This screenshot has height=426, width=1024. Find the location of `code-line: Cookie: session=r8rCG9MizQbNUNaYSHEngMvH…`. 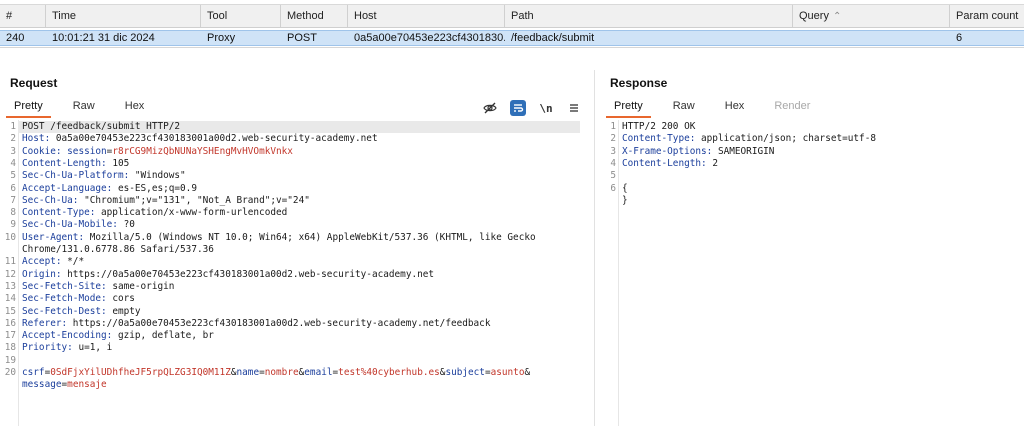

code-line: Cookie: session=r8rCG9MizQbNUNaYSHEngMvH… is located at coordinates (305, 152).